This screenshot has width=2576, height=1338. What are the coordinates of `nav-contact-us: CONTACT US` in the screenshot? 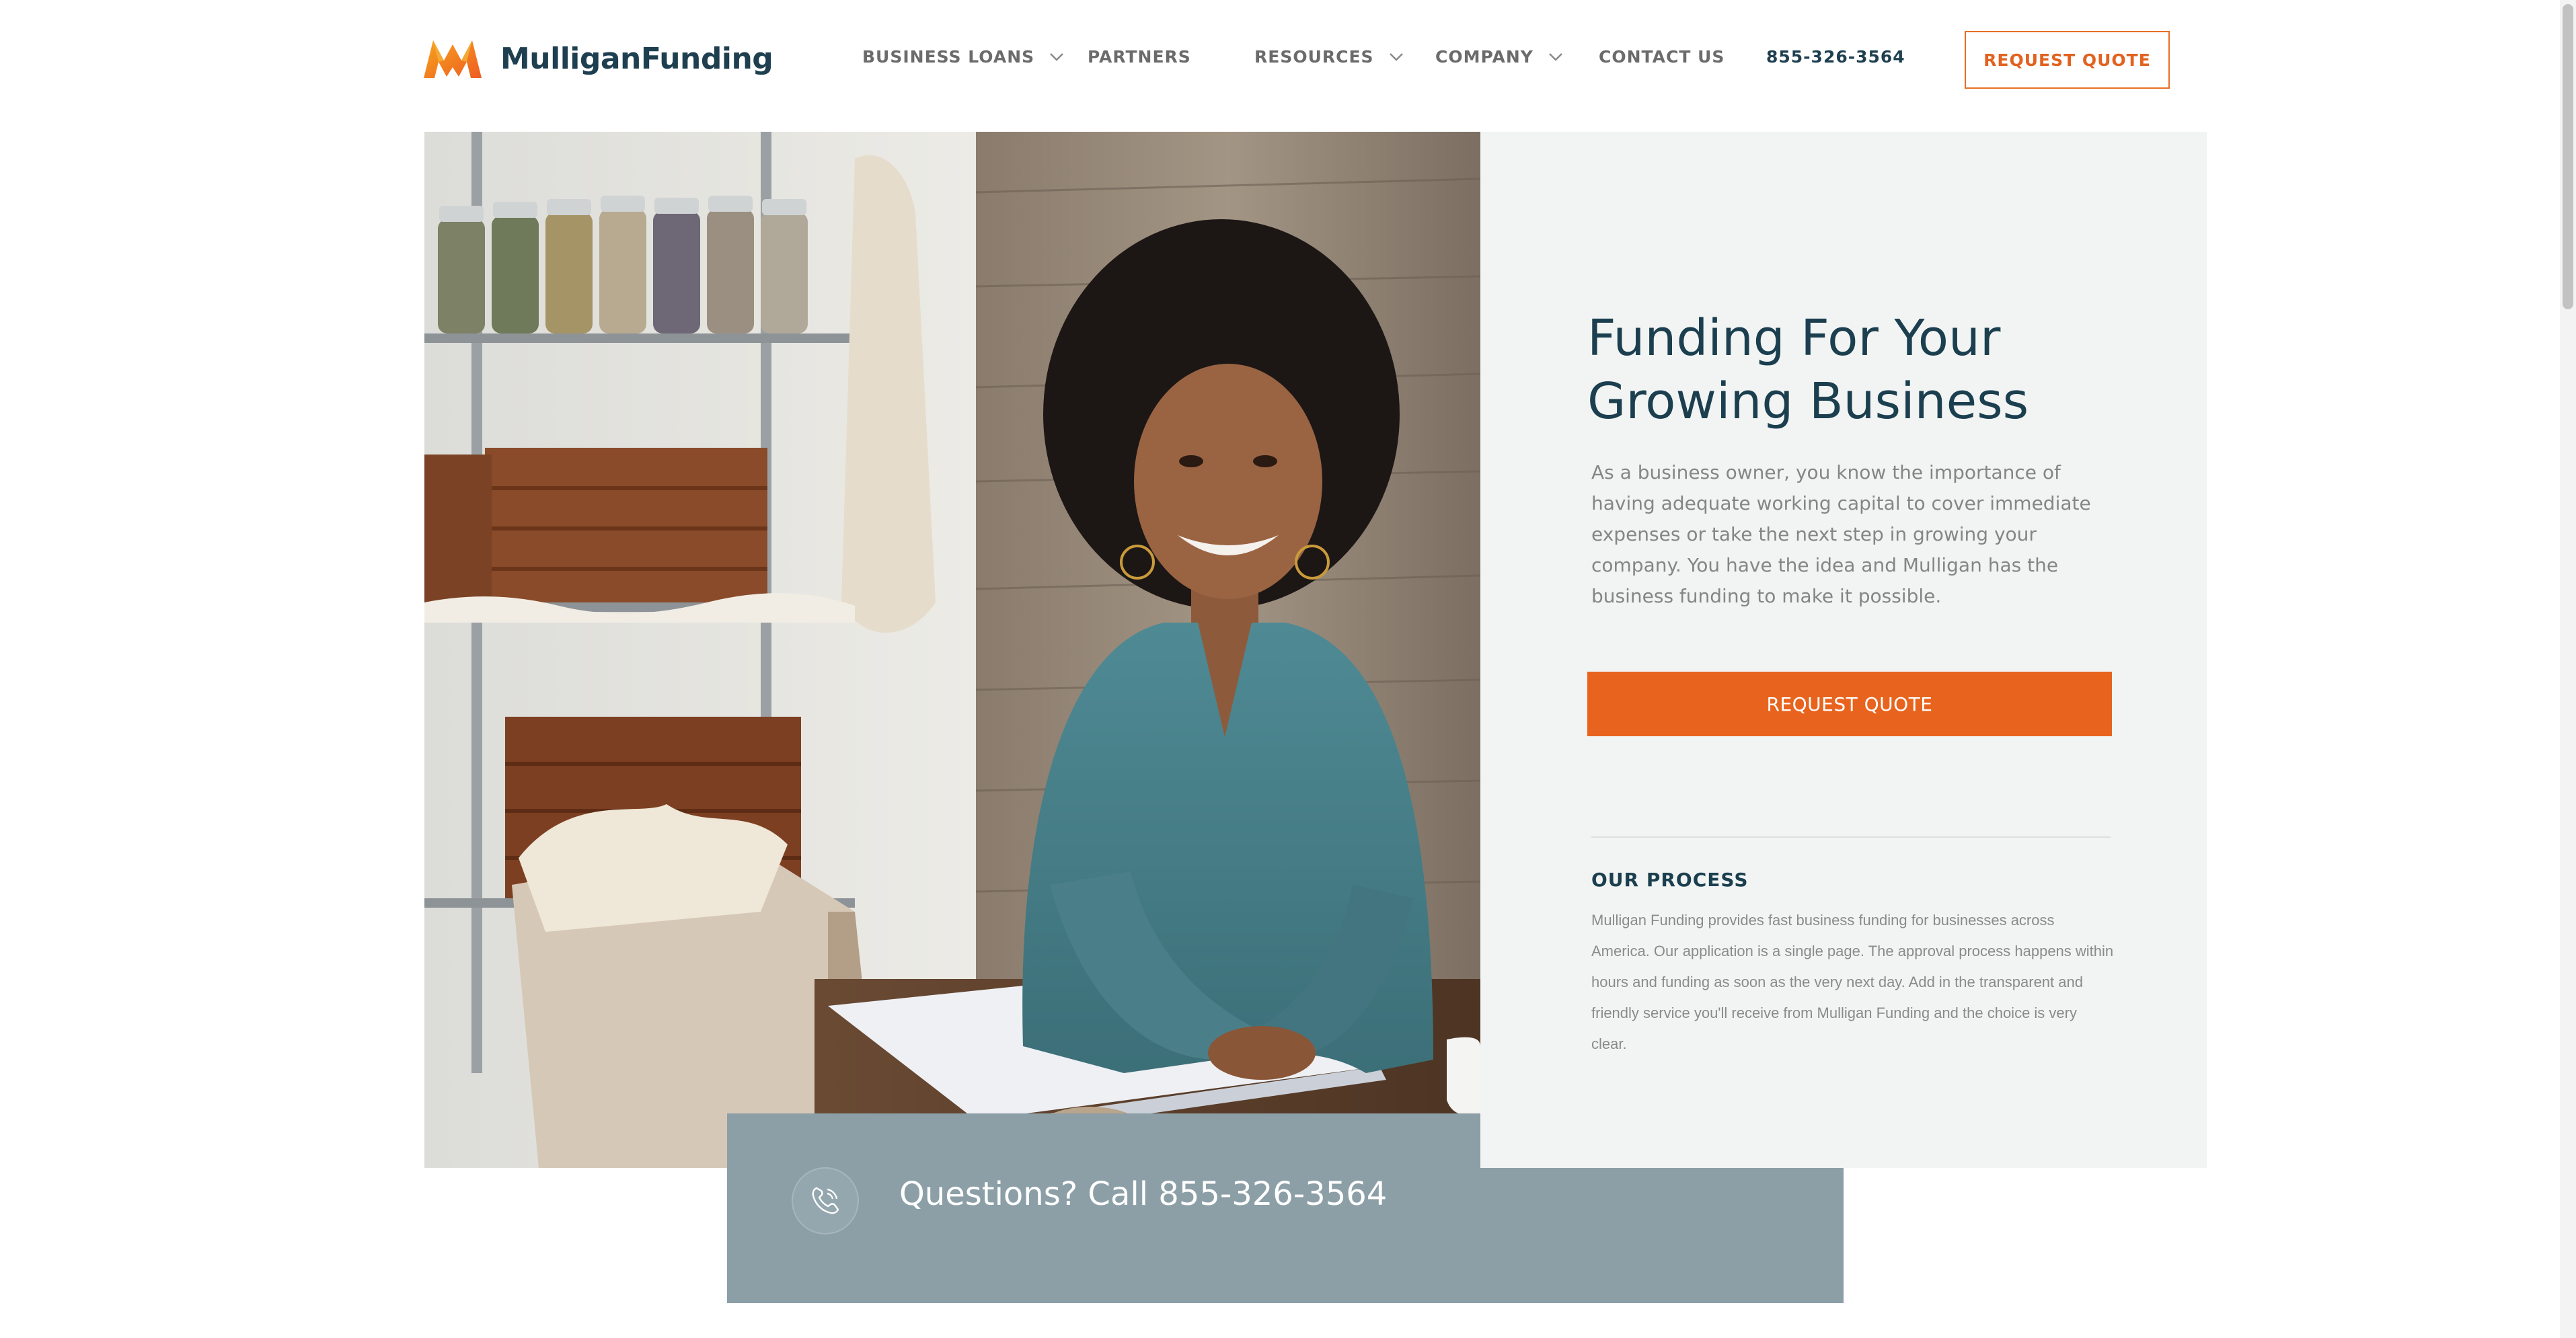 It's located at (1662, 57).